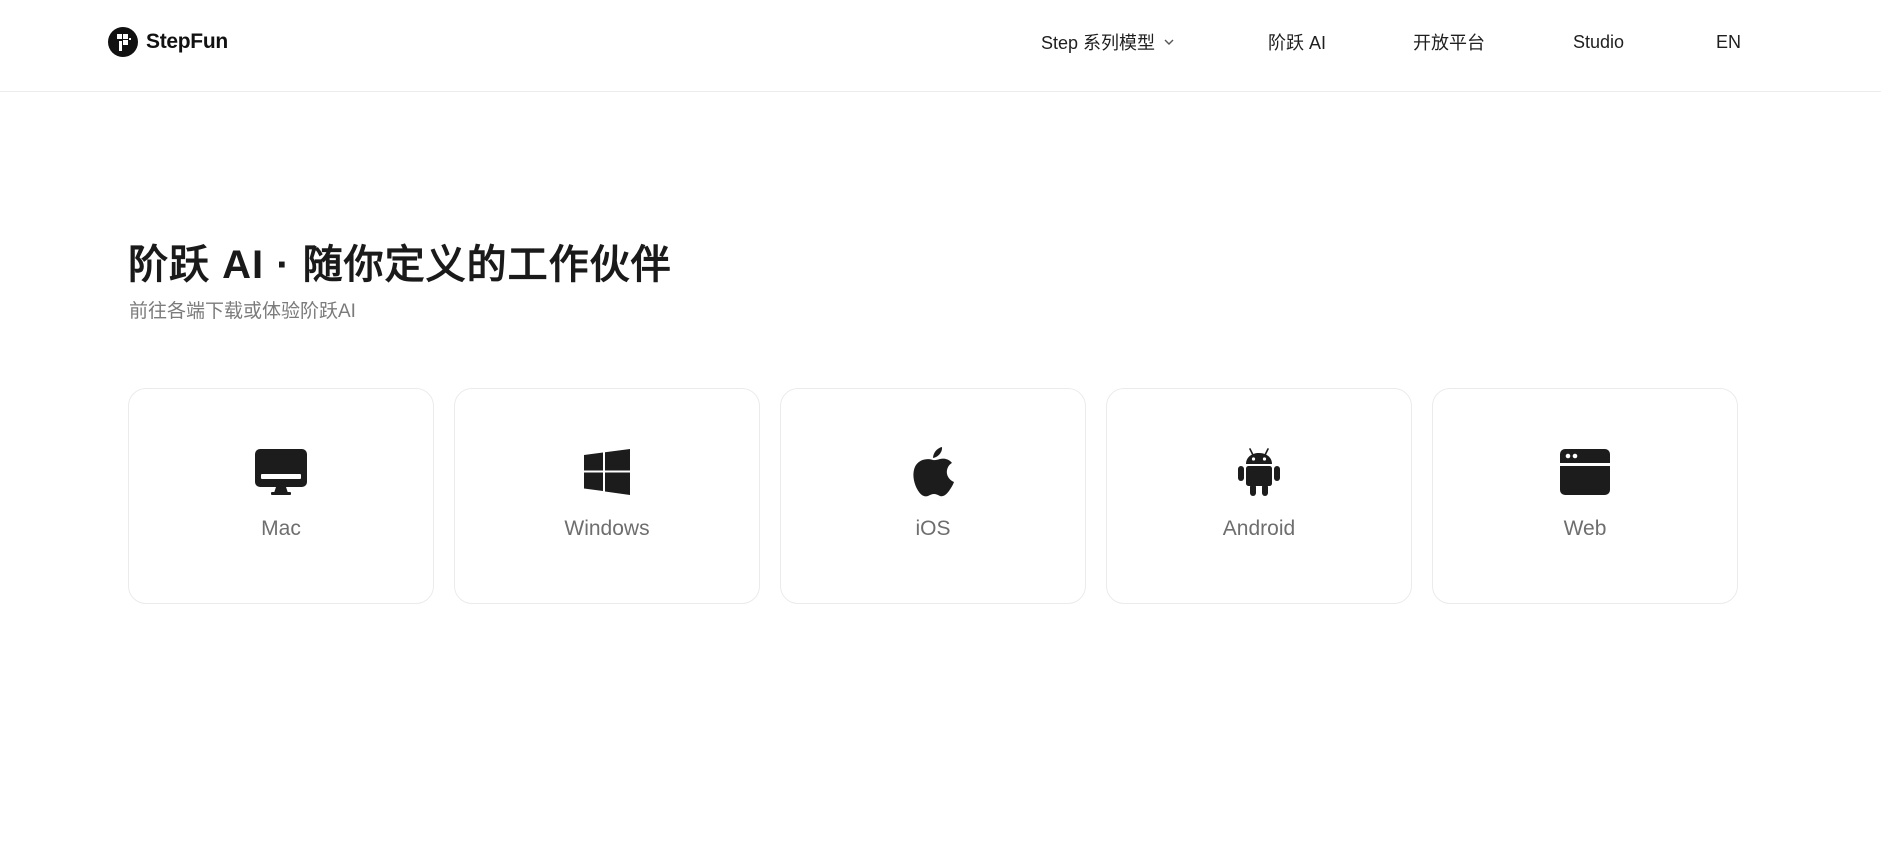 The height and width of the screenshot is (862, 1881). What do you see at coordinates (242, 311) in the screenshot?
I see `page-subtitle: 前往各端下载或体验阶跃AI` at bounding box center [242, 311].